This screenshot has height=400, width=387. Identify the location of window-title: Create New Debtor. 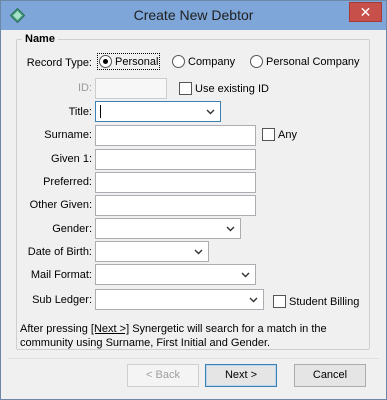
(193, 15).